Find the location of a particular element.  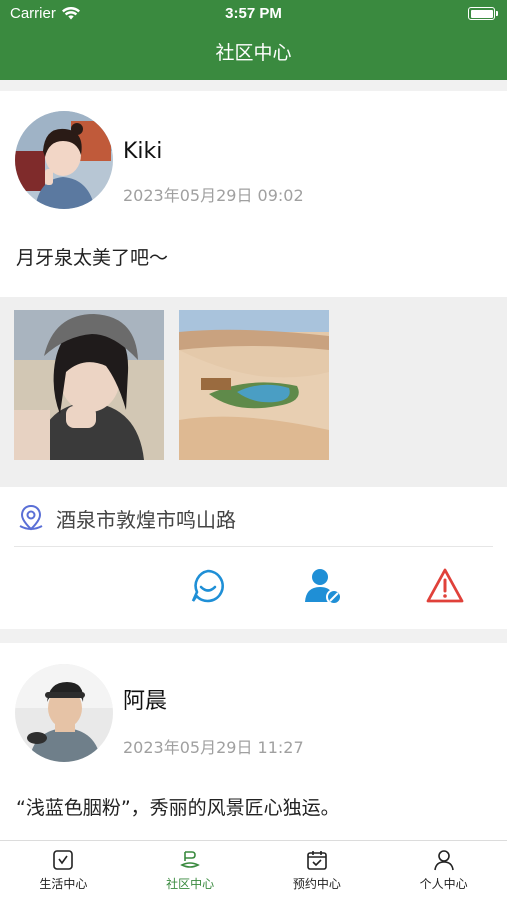

tab-personal-center: 个人中心 is located at coordinates (443, 870).